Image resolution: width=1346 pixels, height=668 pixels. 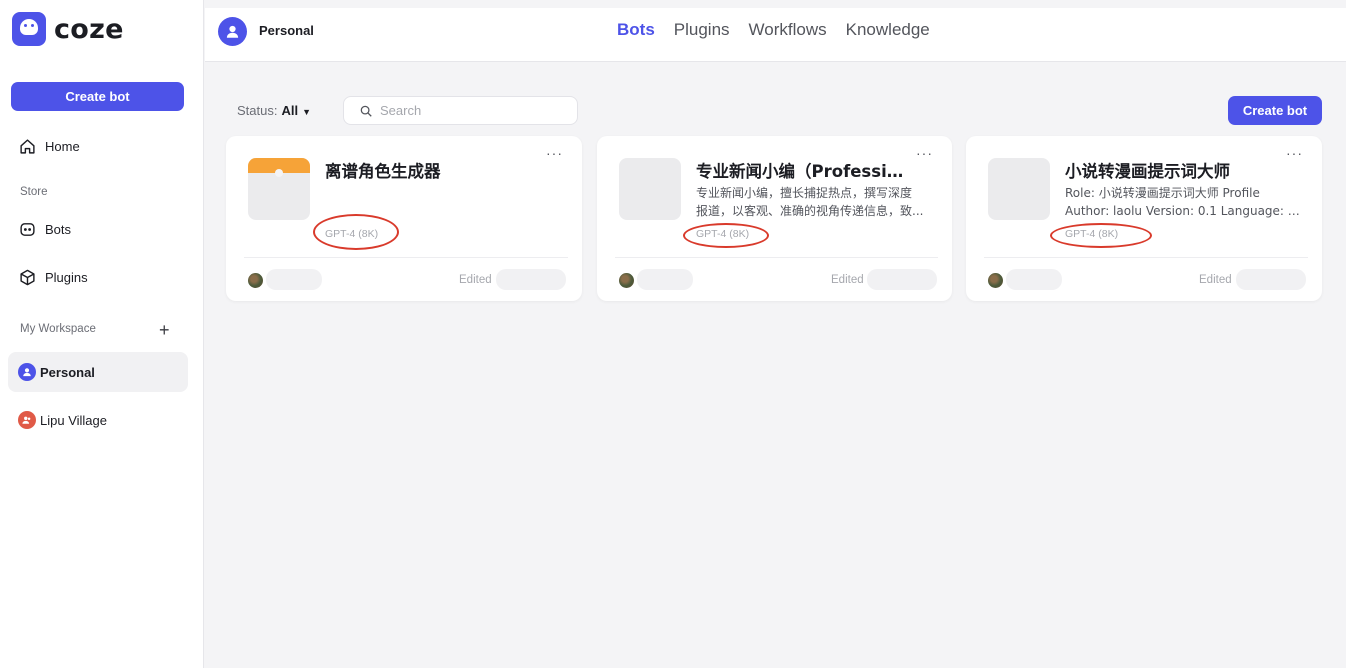 What do you see at coordinates (98, 277) in the screenshot?
I see `sidebar-item-plugins: Plugins` at bounding box center [98, 277].